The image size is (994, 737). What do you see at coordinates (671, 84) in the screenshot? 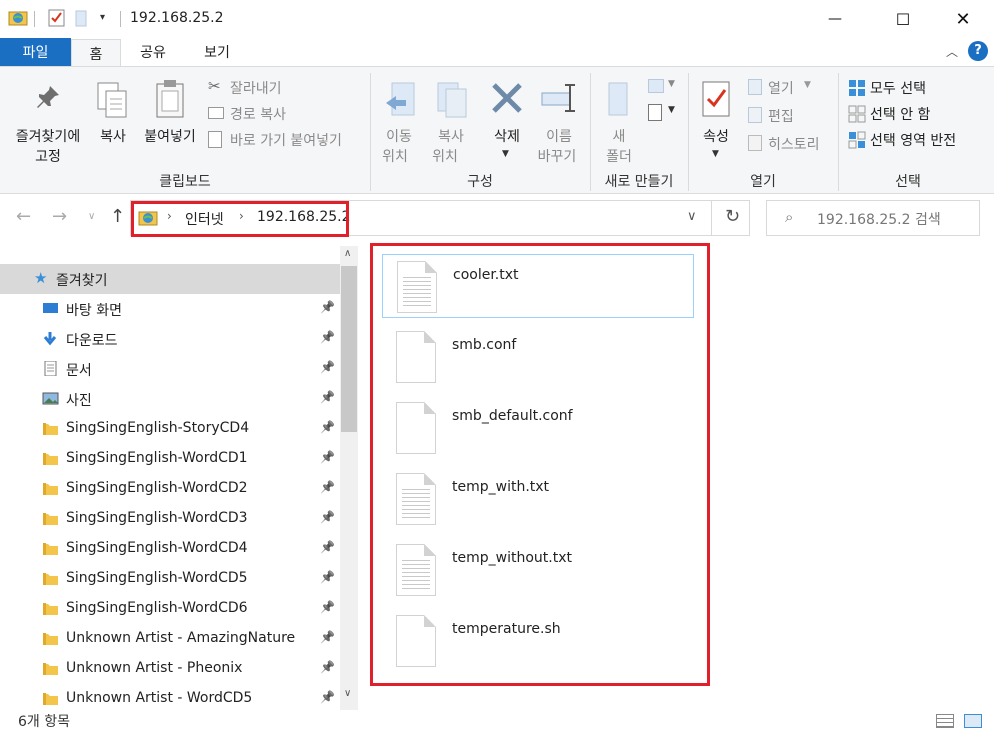
I see `new-item-dropdown-icon: ▼` at bounding box center [671, 84].